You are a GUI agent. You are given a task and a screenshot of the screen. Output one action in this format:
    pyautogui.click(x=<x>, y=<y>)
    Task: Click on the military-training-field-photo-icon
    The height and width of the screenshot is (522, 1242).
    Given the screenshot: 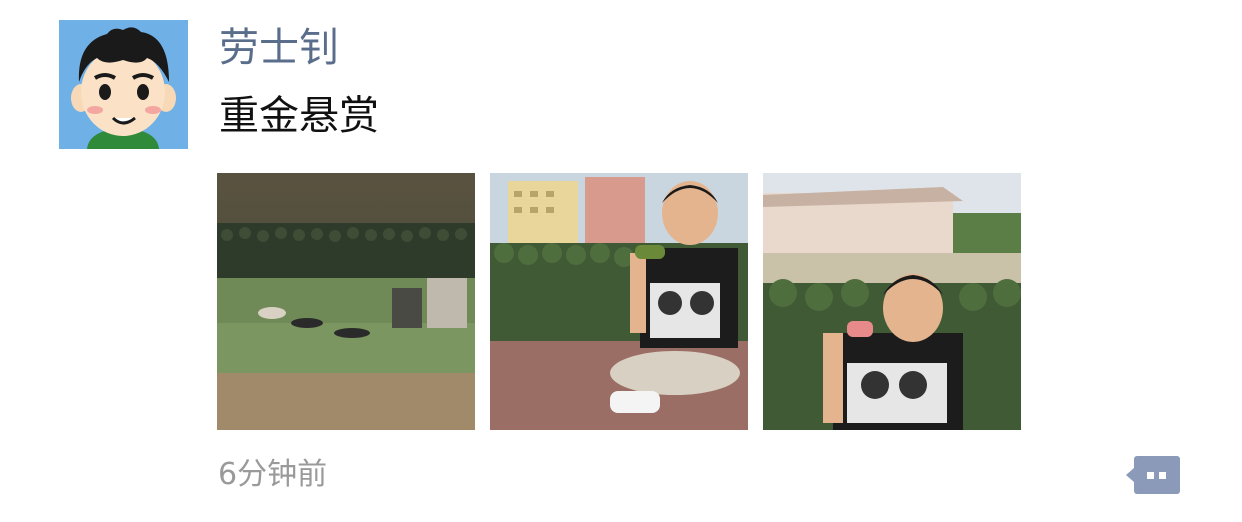 What is the action you would take?
    pyautogui.click(x=346, y=301)
    